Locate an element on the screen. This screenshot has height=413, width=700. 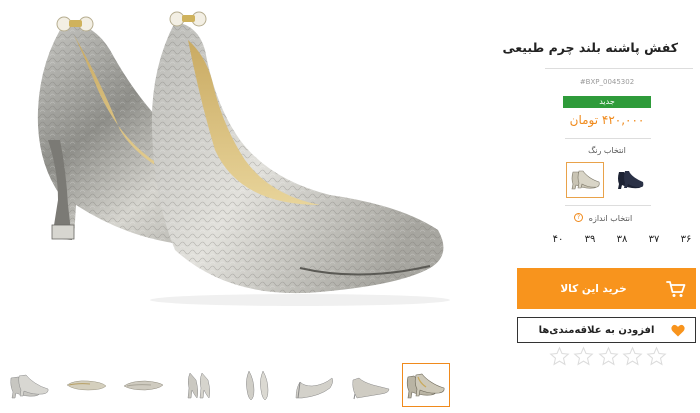
size-option-38: ۳۸ is located at coordinates (622, 240).